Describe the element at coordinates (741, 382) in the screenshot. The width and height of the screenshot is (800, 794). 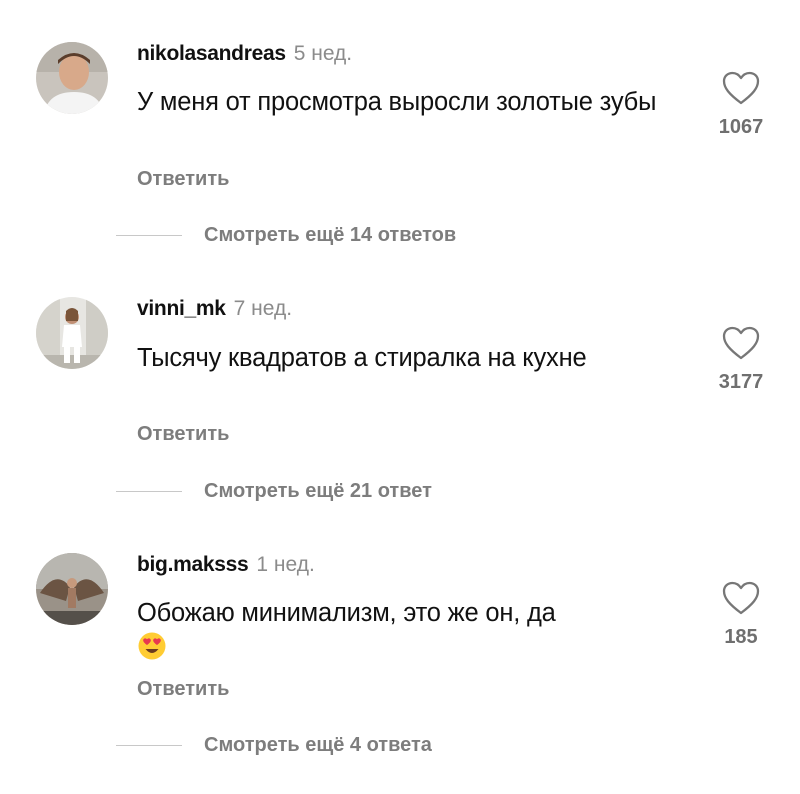
I see `like-count: 3177` at that location.